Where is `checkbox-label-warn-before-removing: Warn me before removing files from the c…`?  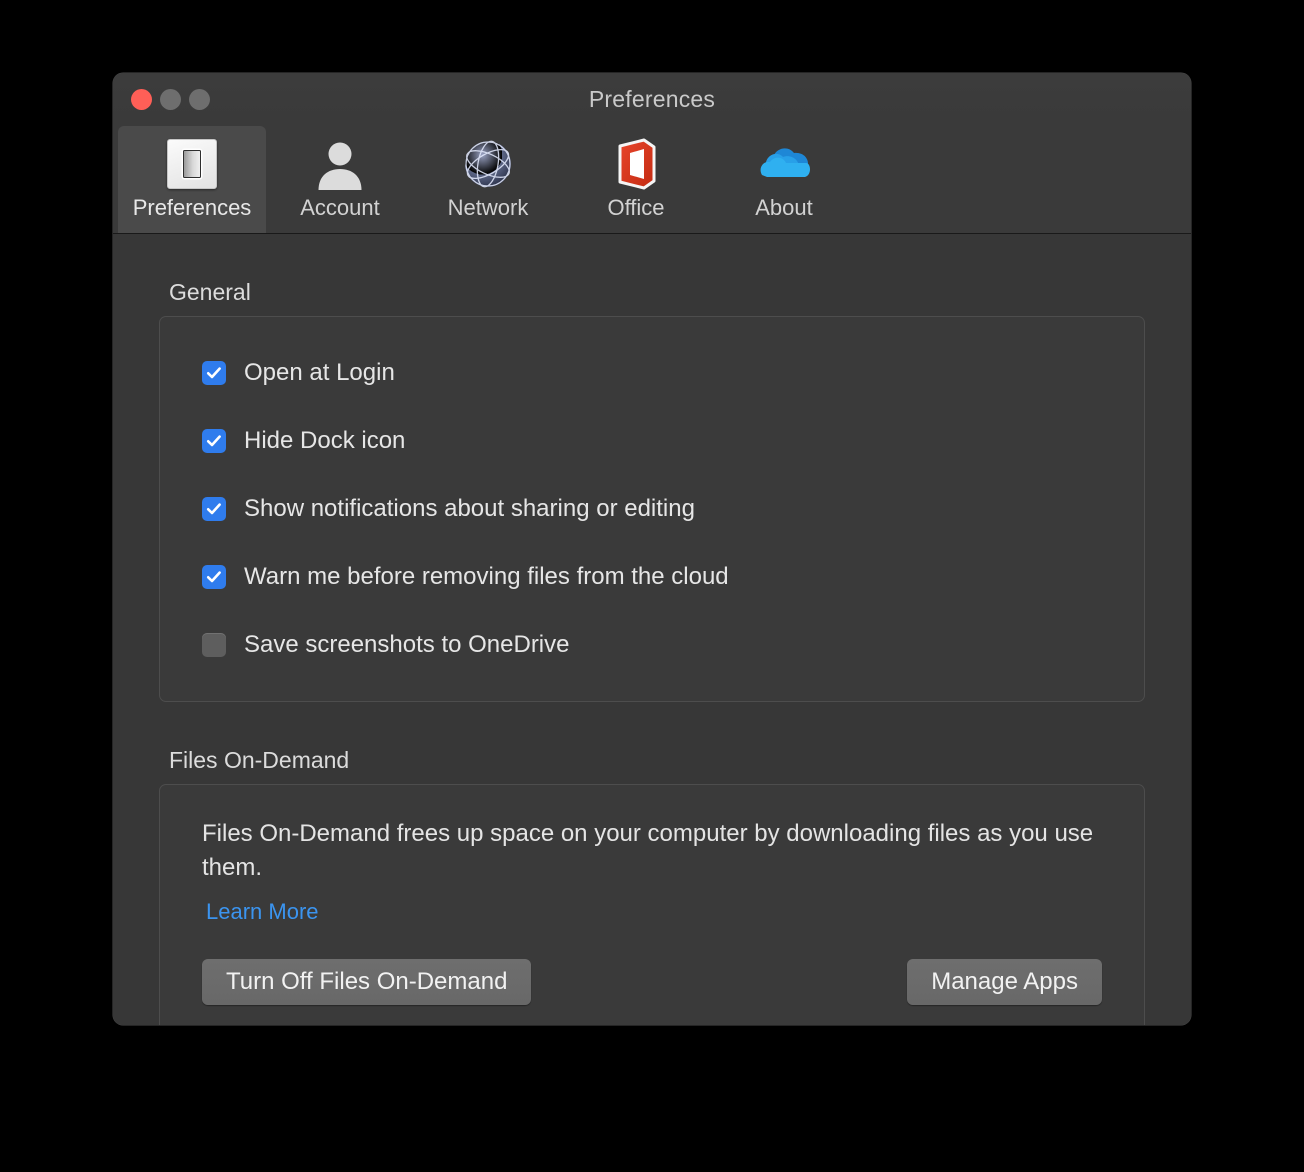
checkbox-label-warn-before-removing: Warn me before removing files from the c… is located at coordinates (486, 576).